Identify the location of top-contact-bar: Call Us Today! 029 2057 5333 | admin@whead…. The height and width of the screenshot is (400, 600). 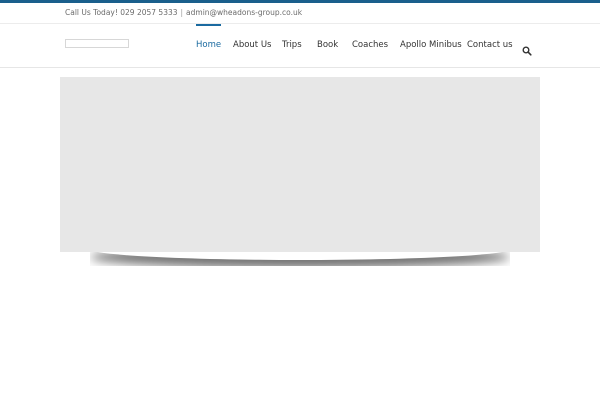
(300, 13).